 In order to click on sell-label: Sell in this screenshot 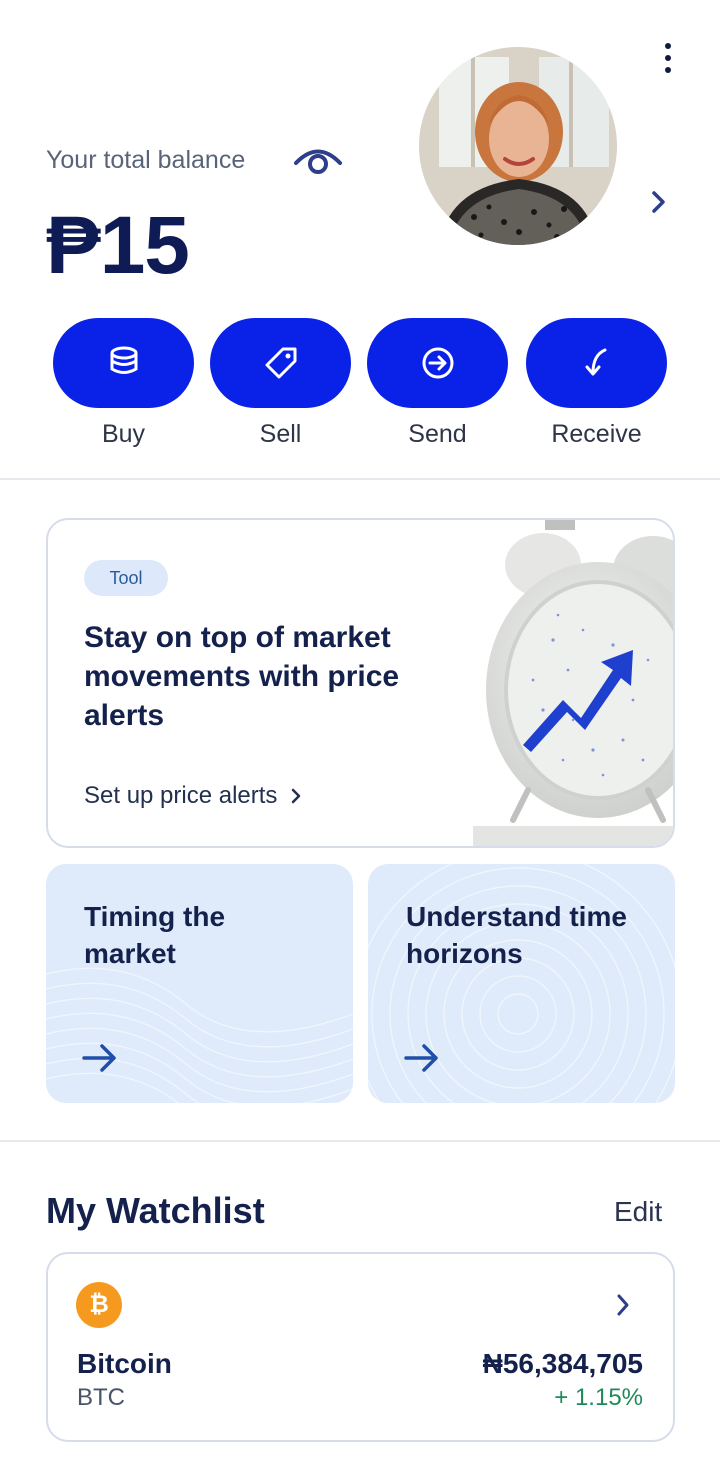, I will do `click(280, 434)`.